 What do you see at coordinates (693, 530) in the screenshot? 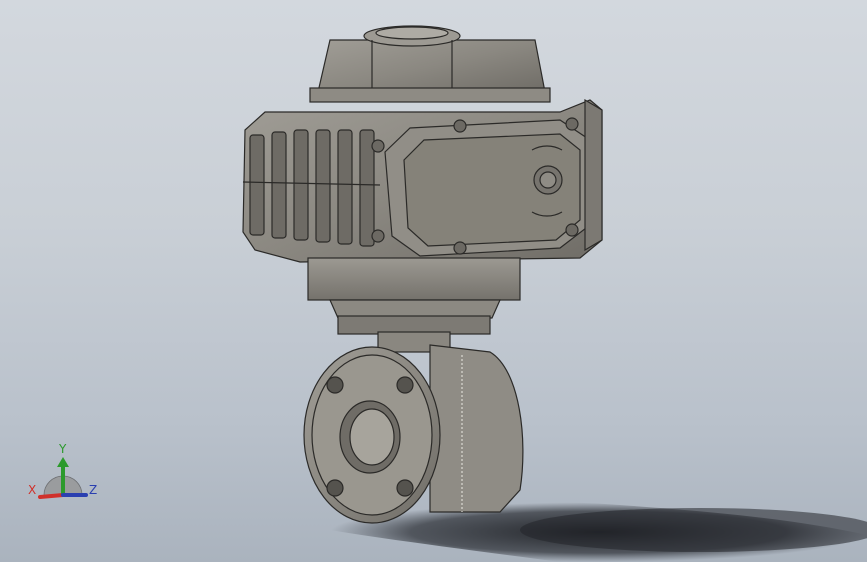
I see `ground-shadow-core` at bounding box center [693, 530].